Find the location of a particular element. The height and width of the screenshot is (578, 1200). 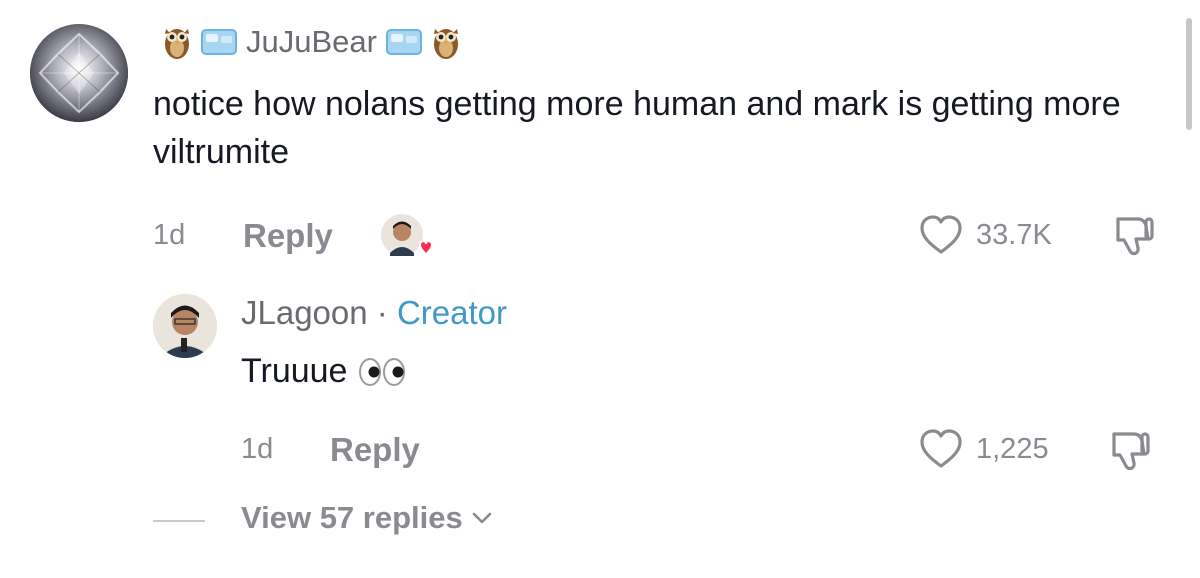

scrollbar-thumb is located at coordinates (1189, 74).